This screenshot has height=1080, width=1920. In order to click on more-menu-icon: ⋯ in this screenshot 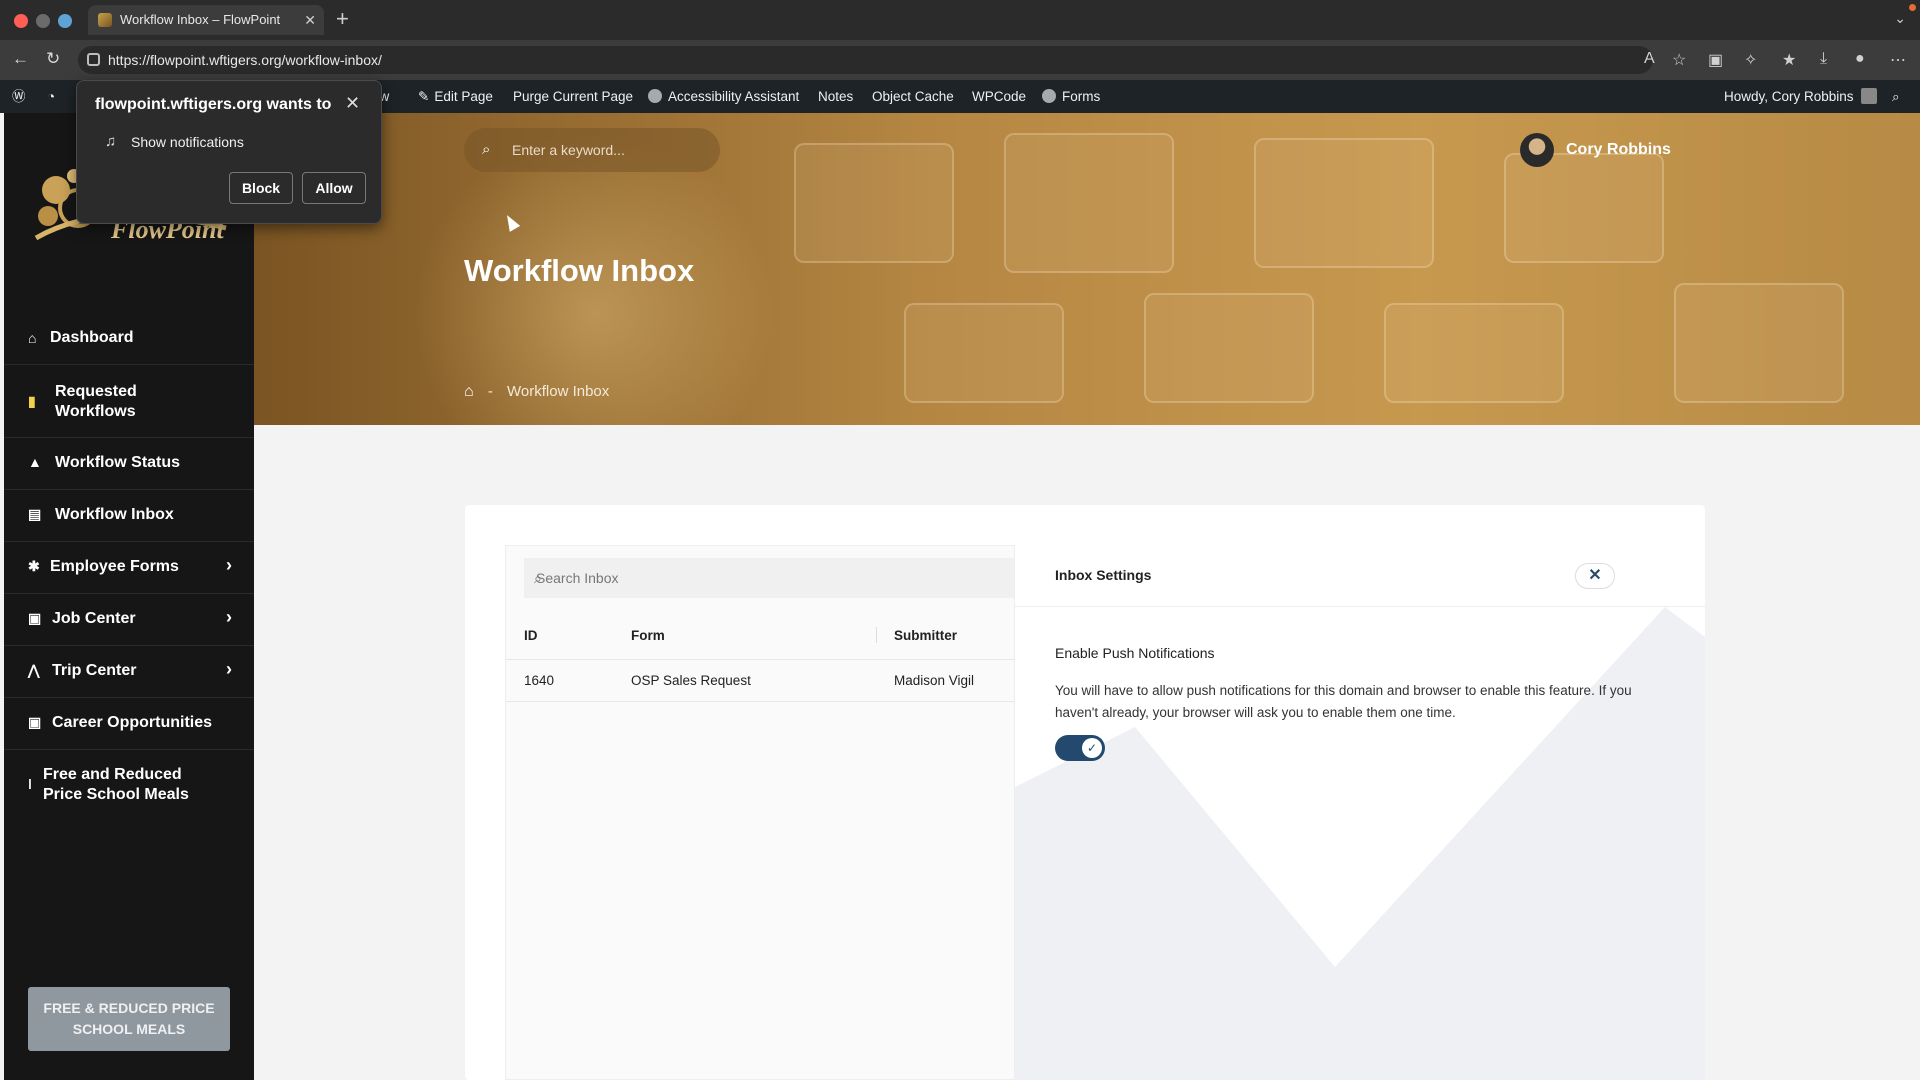, I will do `click(1898, 60)`.